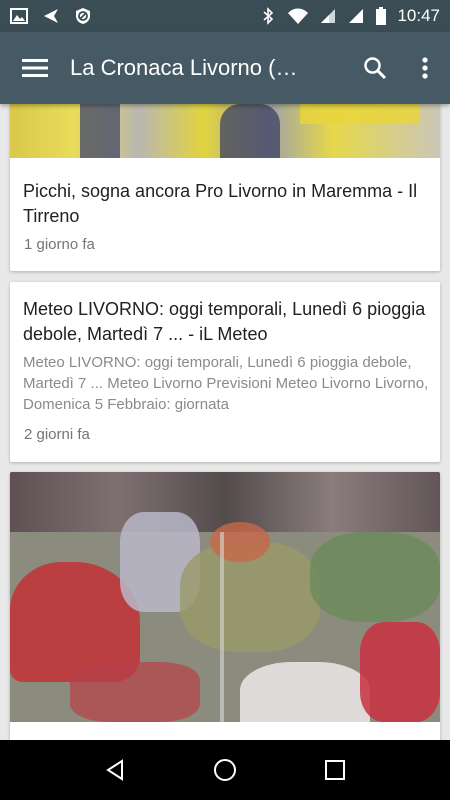 The height and width of the screenshot is (800, 450). Describe the element at coordinates (59, 244) in the screenshot. I see `article-time: 1 giorno fa` at that location.